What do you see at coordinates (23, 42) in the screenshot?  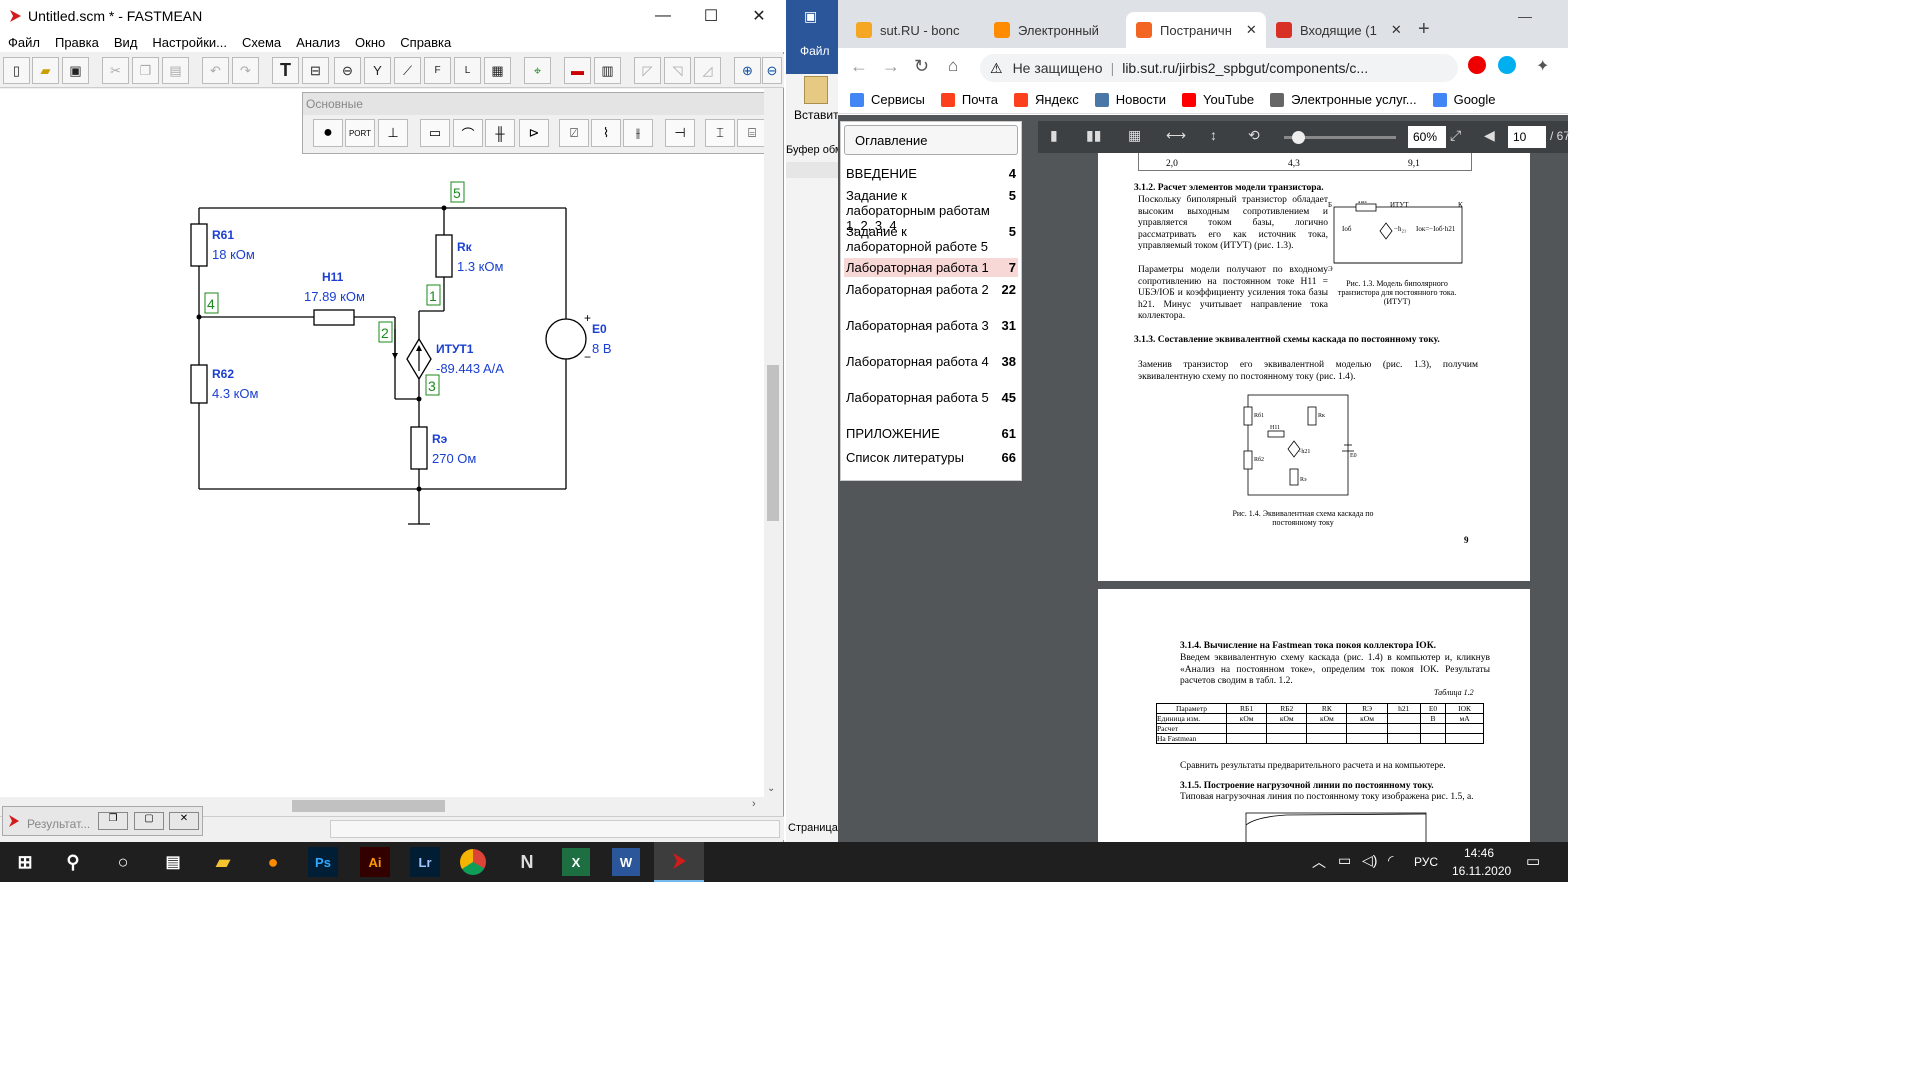 I see `menu-file: Файл` at bounding box center [23, 42].